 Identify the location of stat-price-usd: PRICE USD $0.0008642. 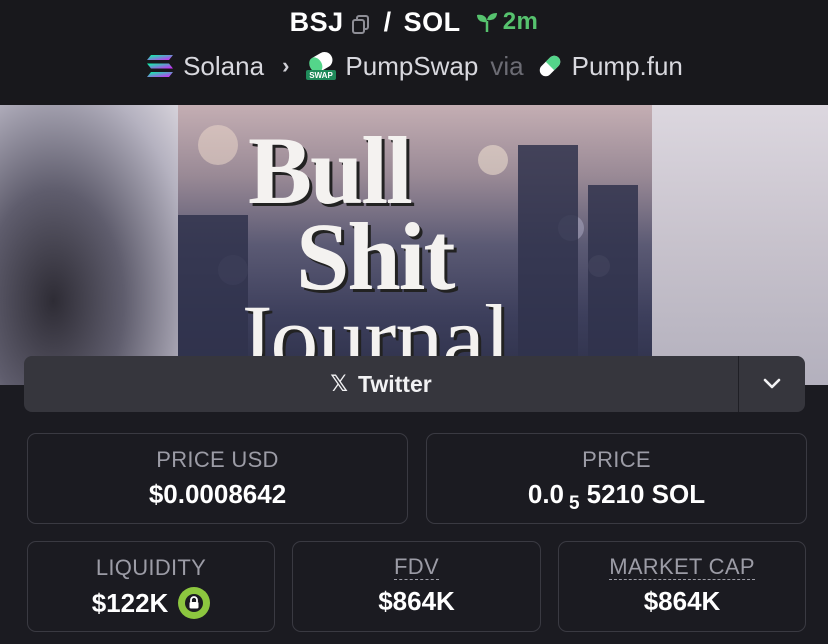
(217, 478).